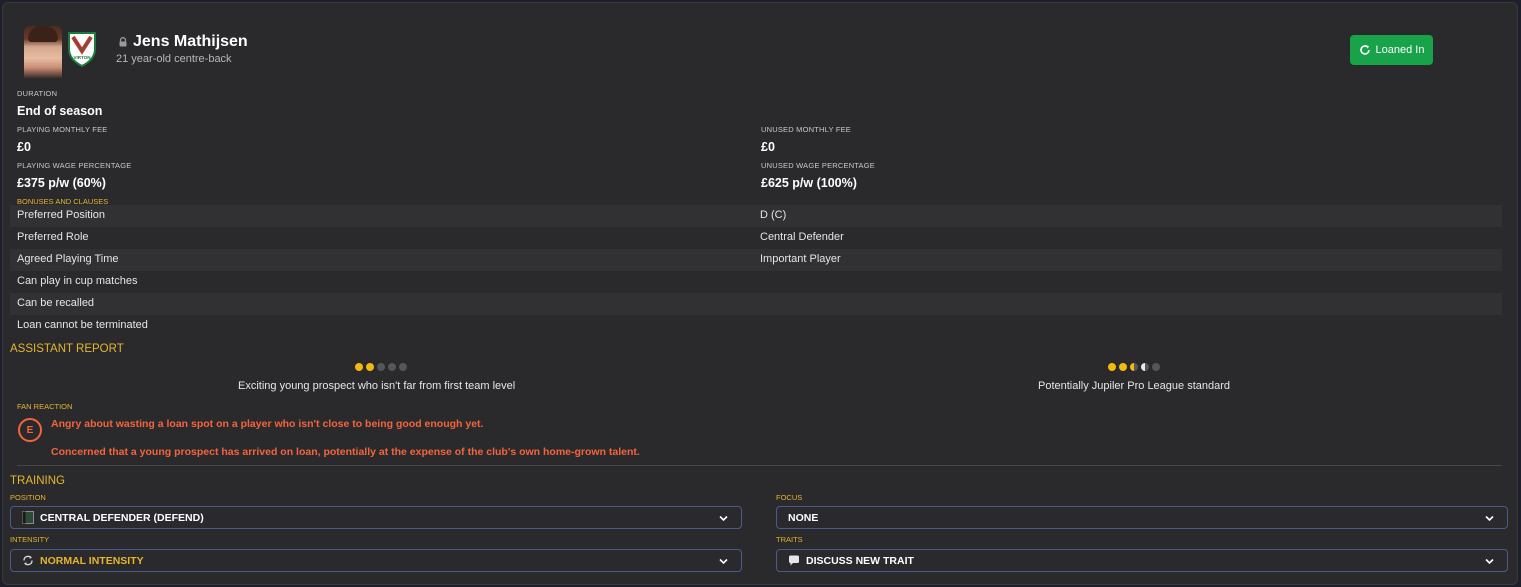  Describe the element at coordinates (190, 42) in the screenshot. I see `player-name: Jens Mathijsen` at that location.